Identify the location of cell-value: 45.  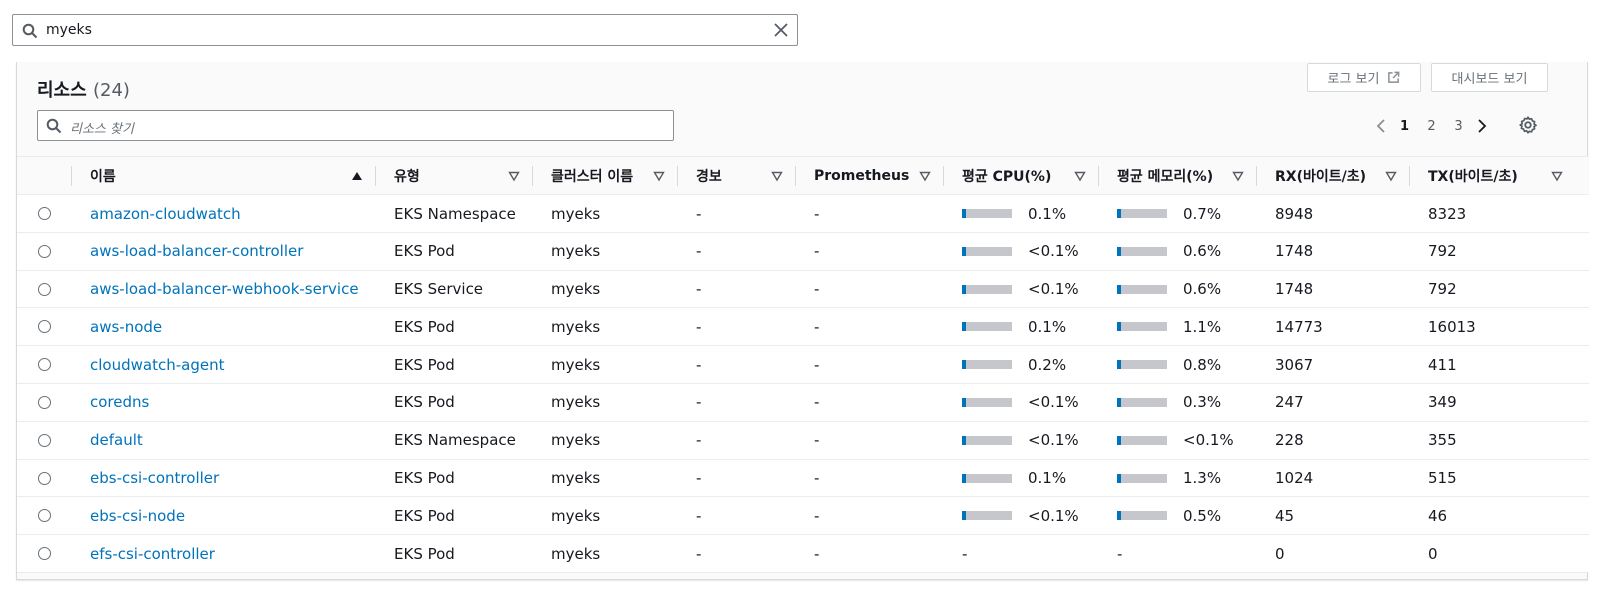
(1285, 515).